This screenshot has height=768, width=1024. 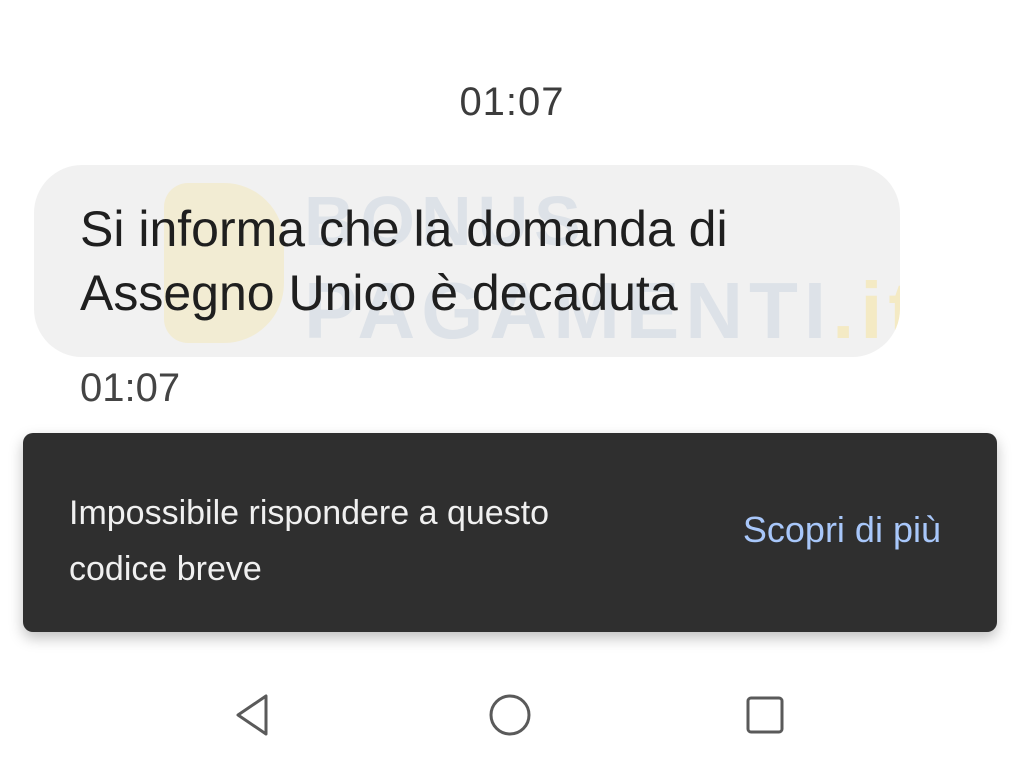 I want to click on recents-button, so click(x=765, y=715).